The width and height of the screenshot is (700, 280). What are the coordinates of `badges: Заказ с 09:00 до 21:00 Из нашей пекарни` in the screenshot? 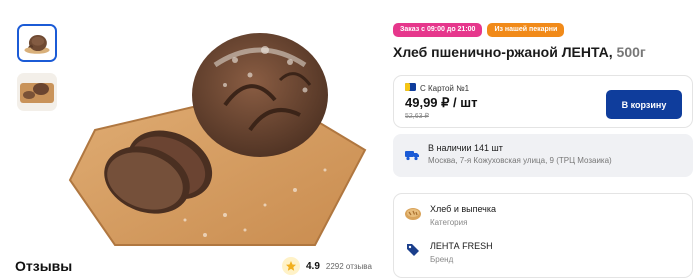 It's located at (479, 30).